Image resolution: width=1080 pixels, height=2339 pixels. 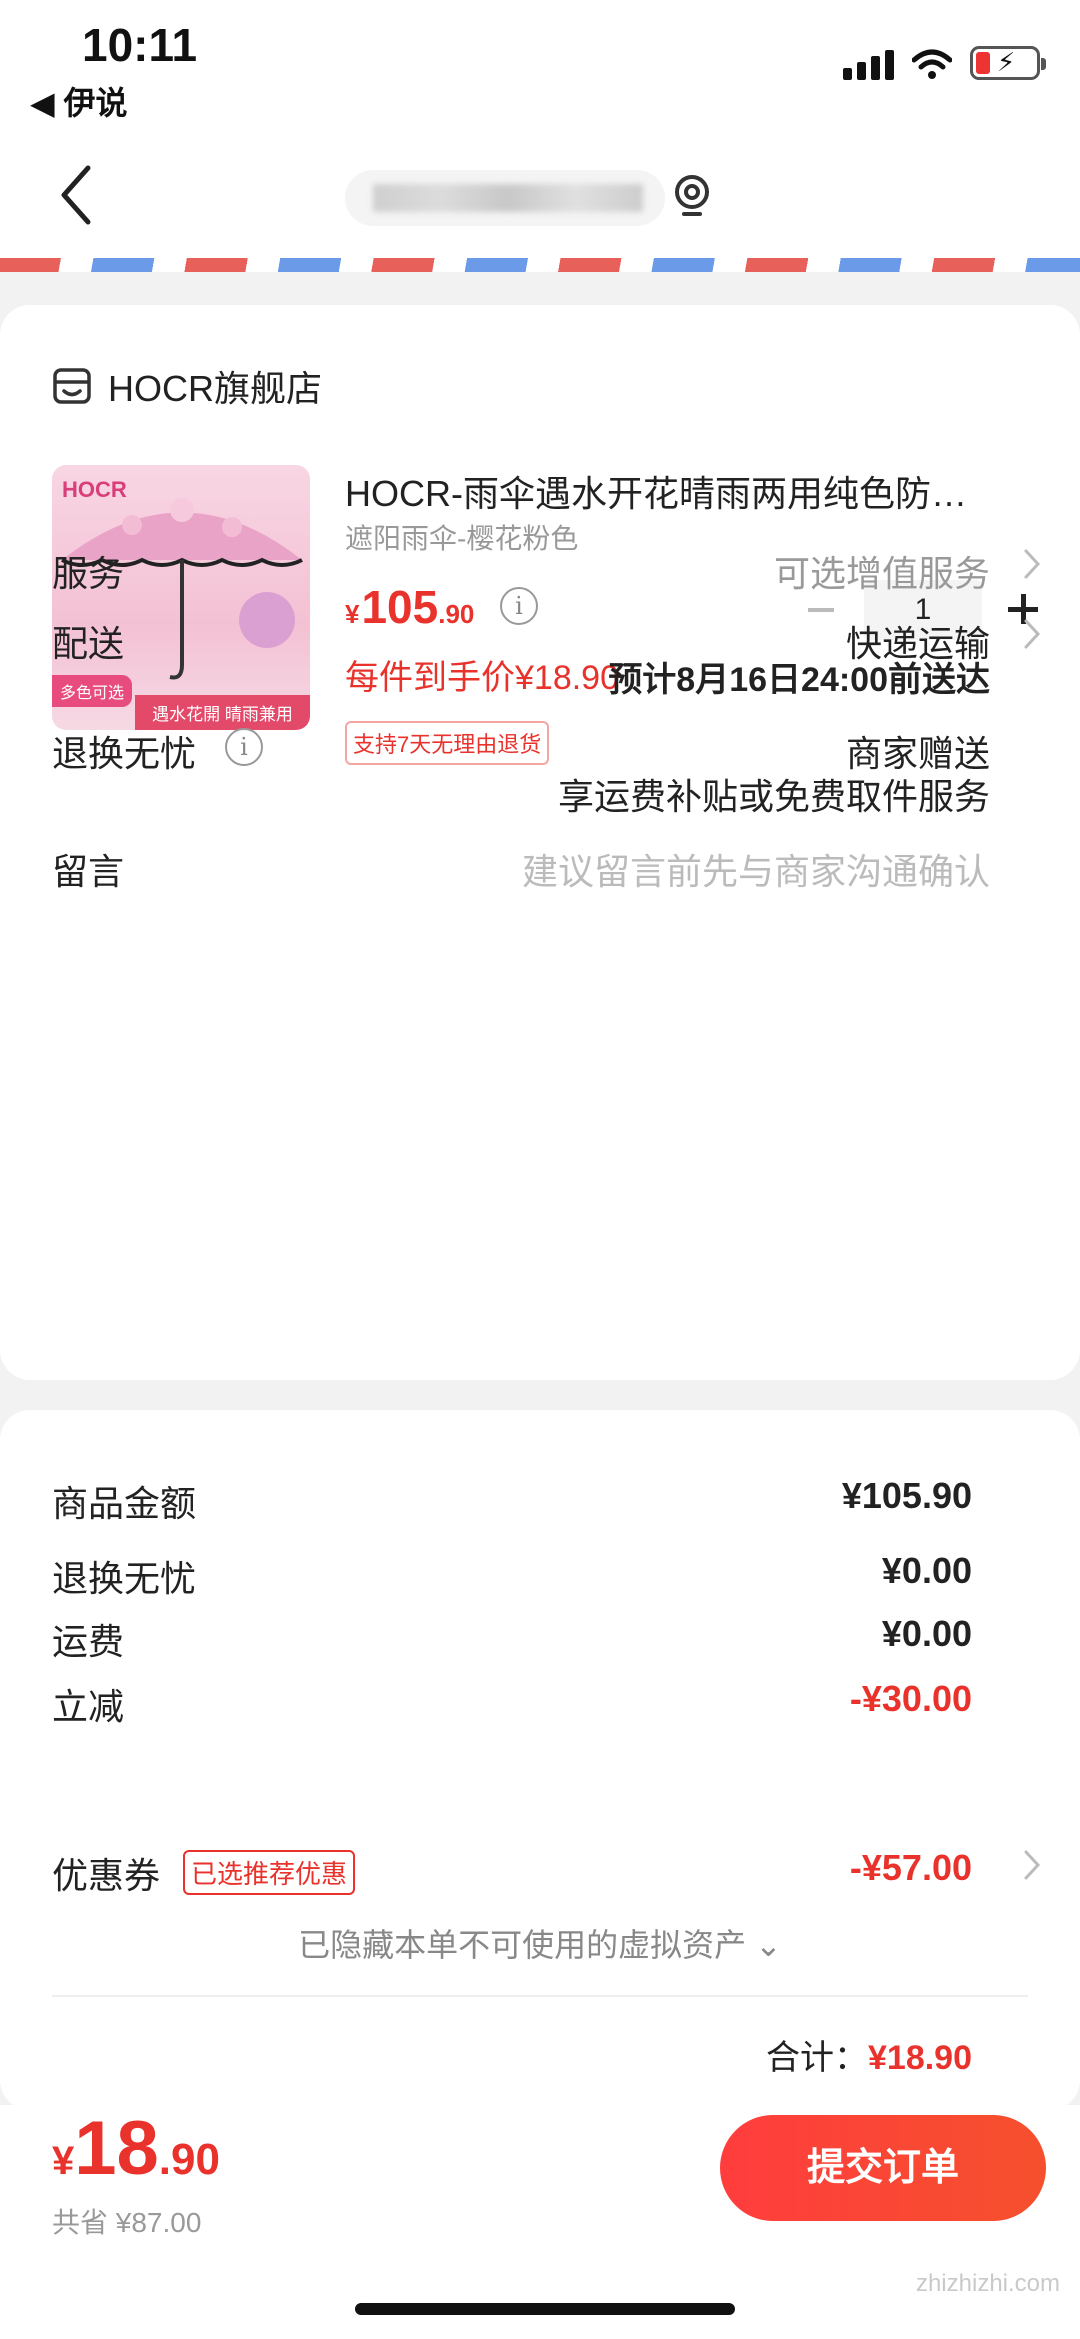 I want to click on back-to-app-link: ◀ 伊说, so click(x=79, y=101).